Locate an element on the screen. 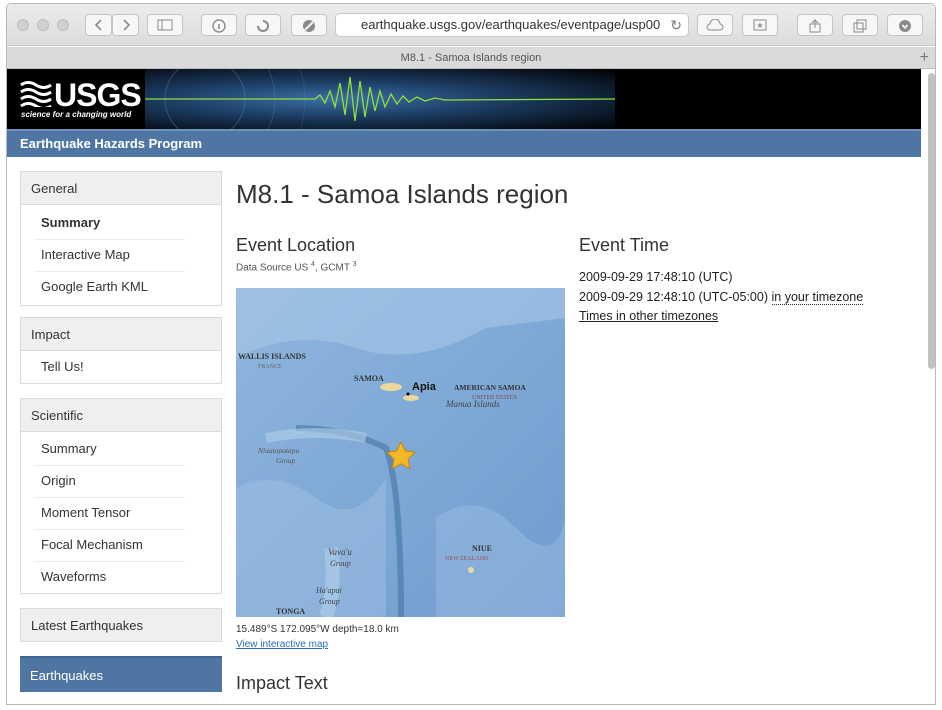 The width and height of the screenshot is (942, 710). map-label-france: FRANCE is located at coordinates (270, 367).